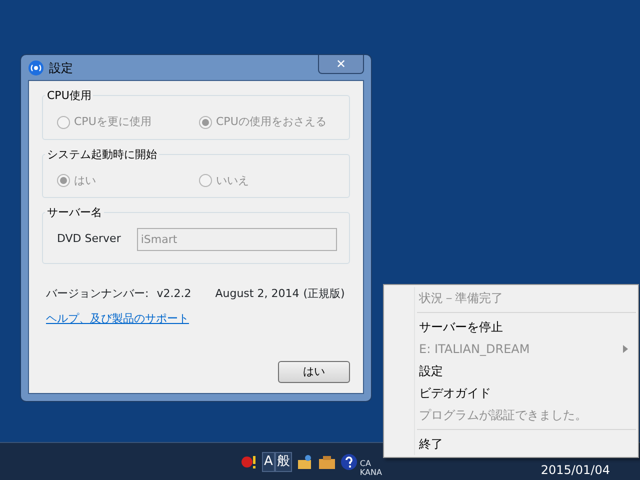  I want to click on kana-label: KANA, so click(371, 472).